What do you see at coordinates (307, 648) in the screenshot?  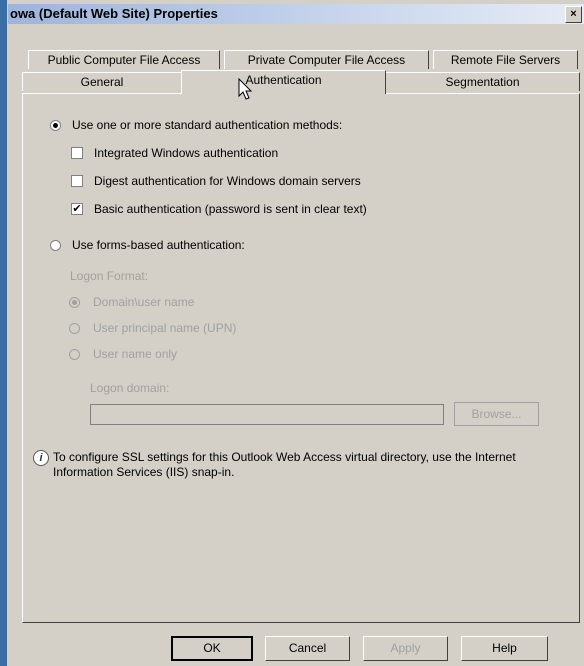 I see `cancel-button: Cancel` at bounding box center [307, 648].